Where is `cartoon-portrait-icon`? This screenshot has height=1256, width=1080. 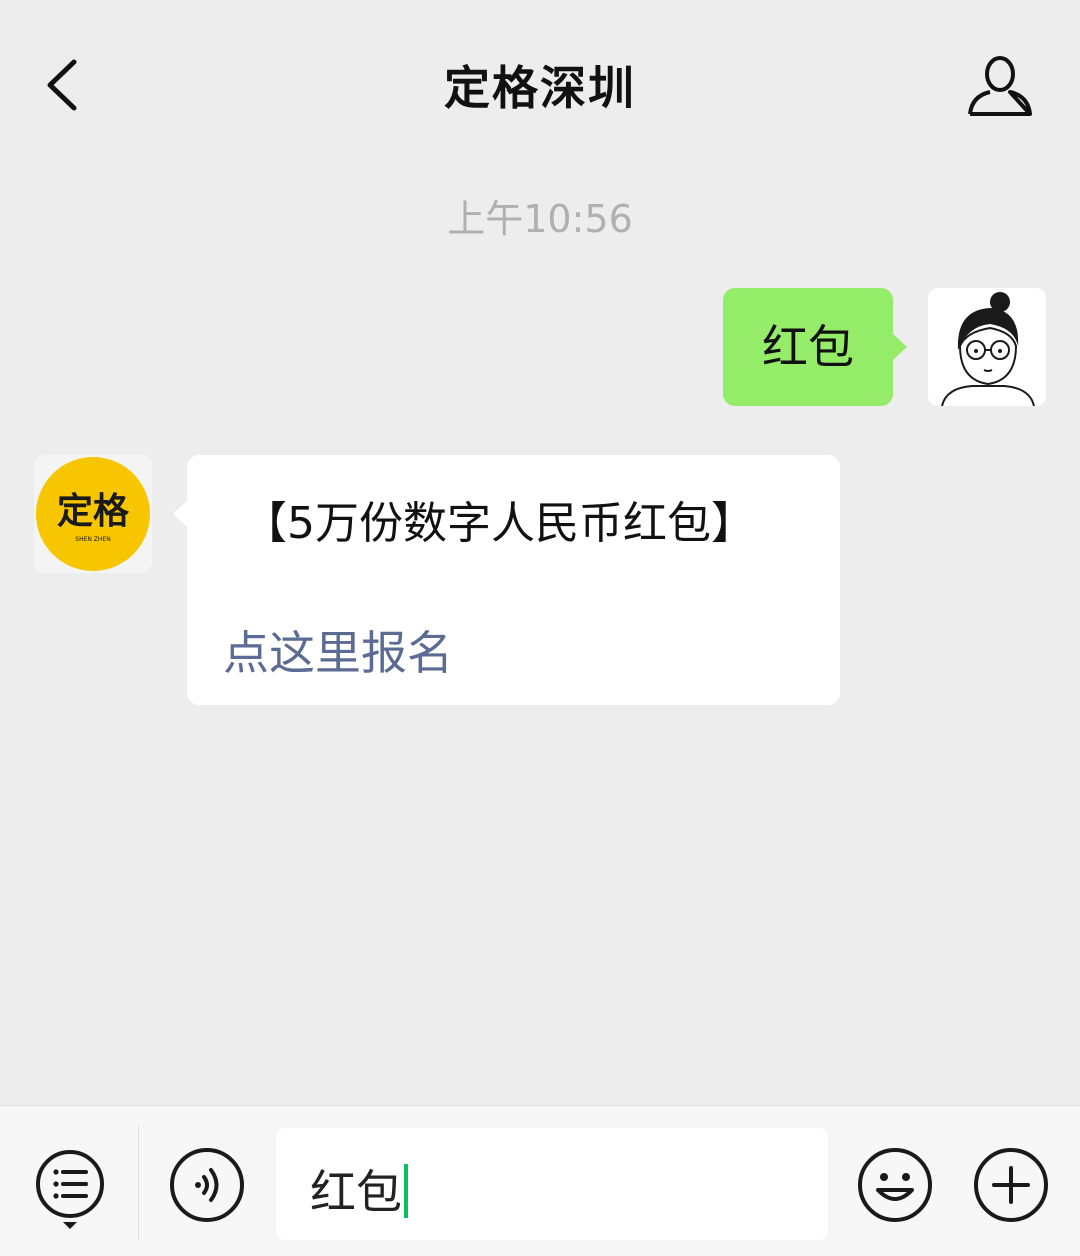
cartoon-portrait-icon is located at coordinates (987, 347).